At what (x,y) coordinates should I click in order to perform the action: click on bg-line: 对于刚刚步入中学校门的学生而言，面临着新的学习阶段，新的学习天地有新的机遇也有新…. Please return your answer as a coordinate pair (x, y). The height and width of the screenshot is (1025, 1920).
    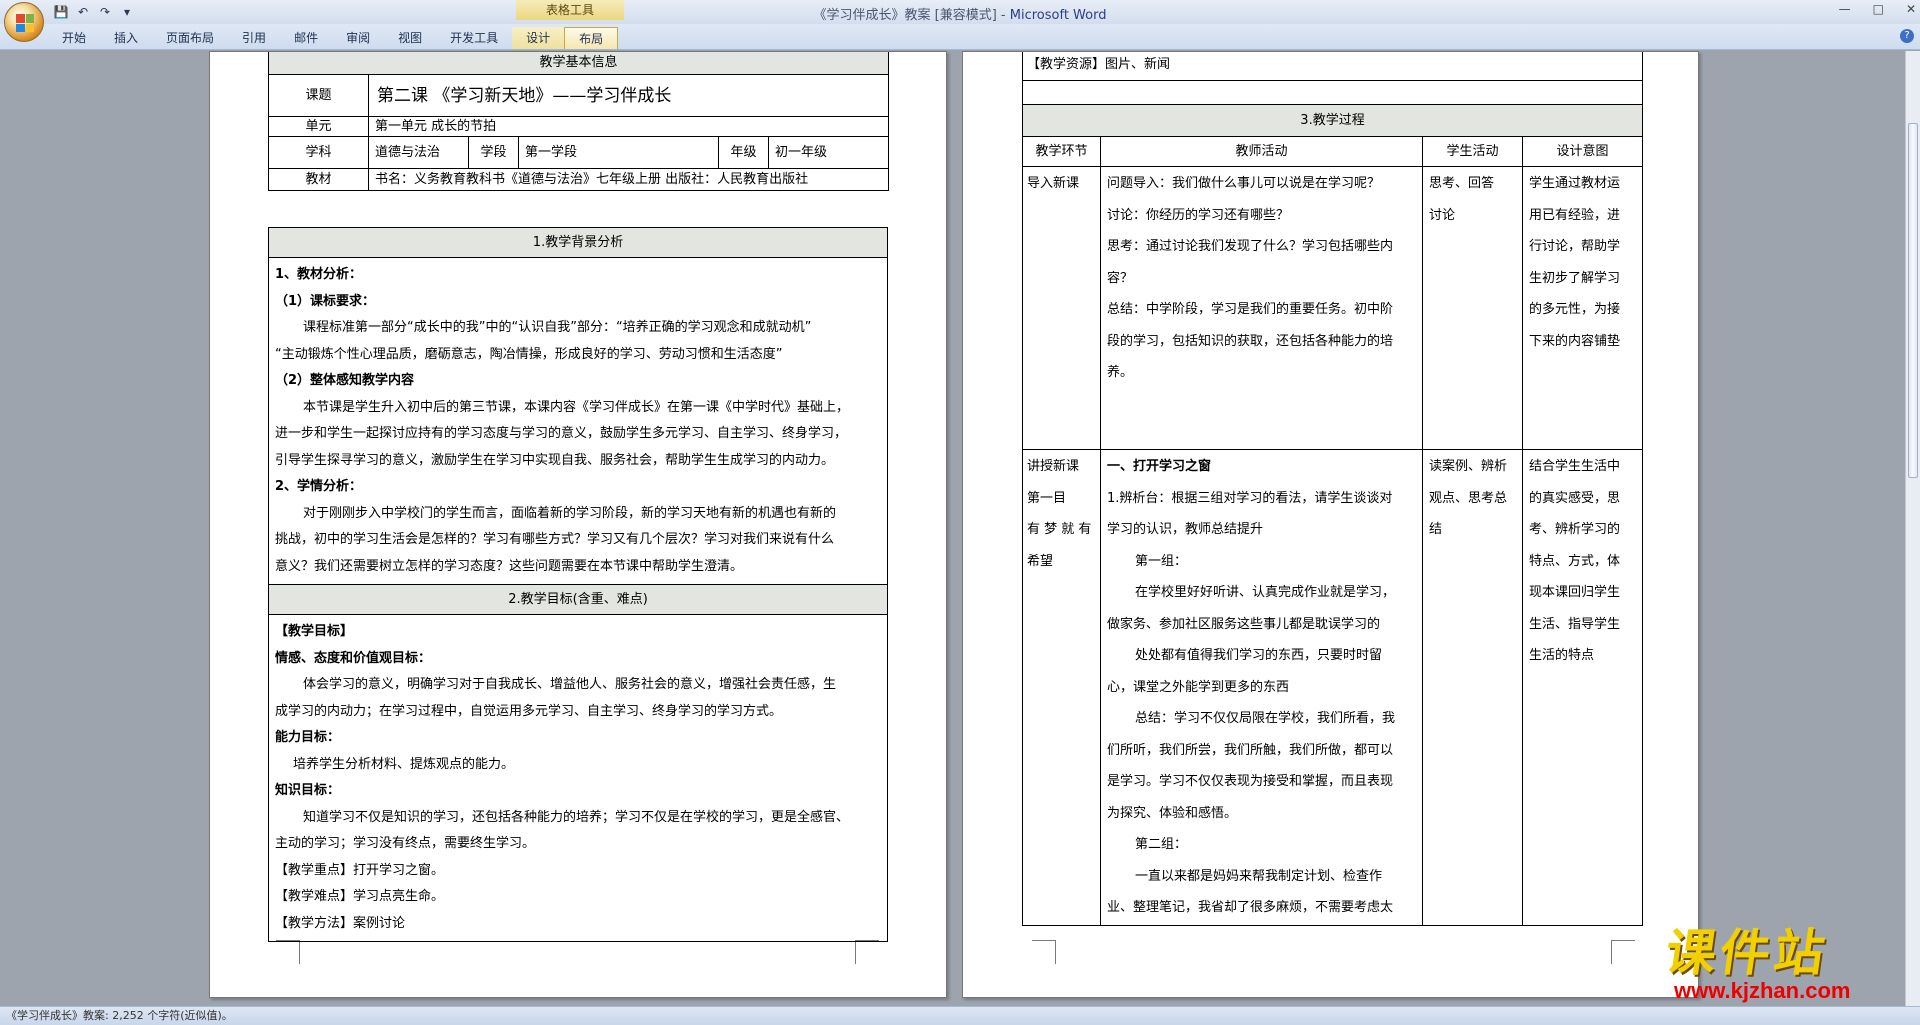
    Looking at the image, I should click on (570, 513).